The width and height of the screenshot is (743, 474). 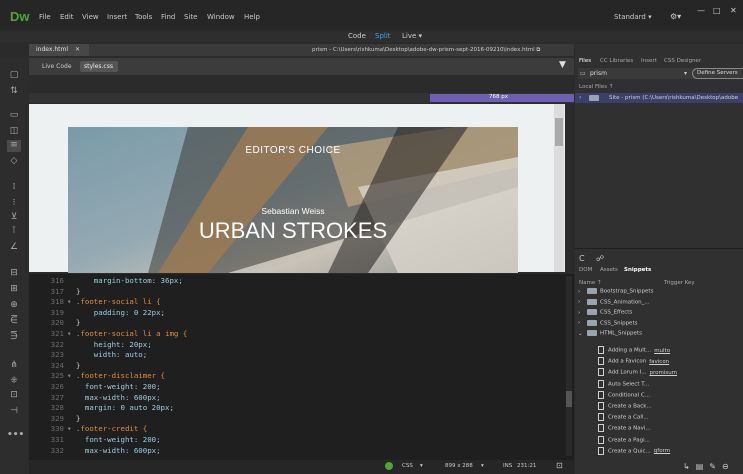 I want to click on code-scroll-thumb, so click(x=569, y=399).